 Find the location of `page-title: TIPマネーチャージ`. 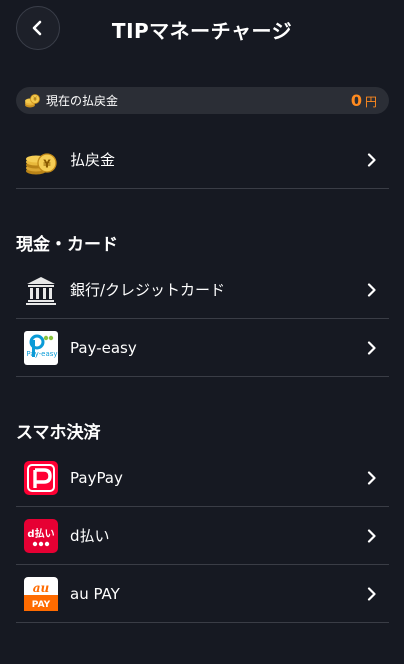

page-title: TIPマネーチャージ is located at coordinates (202, 31).